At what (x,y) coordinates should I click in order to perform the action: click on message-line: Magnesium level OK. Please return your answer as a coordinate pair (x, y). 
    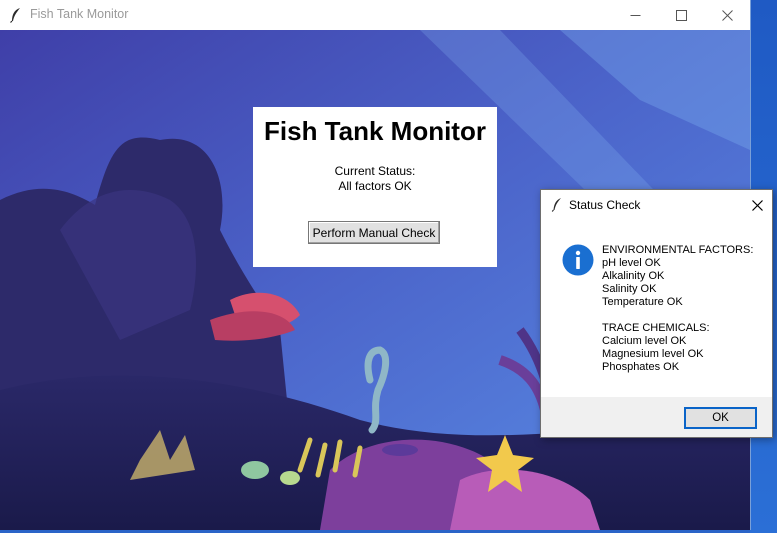
    Looking at the image, I should click on (653, 354).